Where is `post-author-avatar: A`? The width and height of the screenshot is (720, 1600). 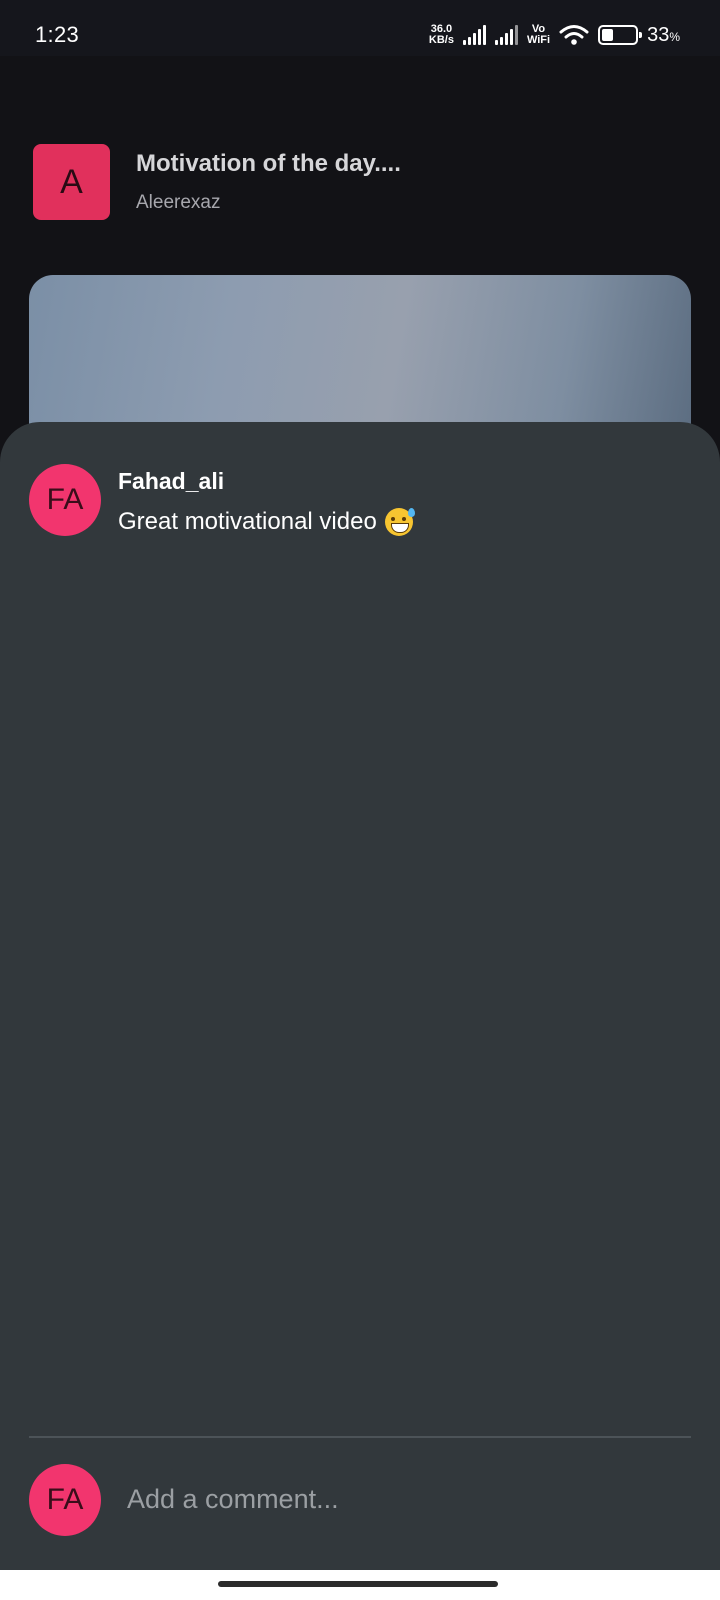
post-author-avatar: A is located at coordinates (71, 182).